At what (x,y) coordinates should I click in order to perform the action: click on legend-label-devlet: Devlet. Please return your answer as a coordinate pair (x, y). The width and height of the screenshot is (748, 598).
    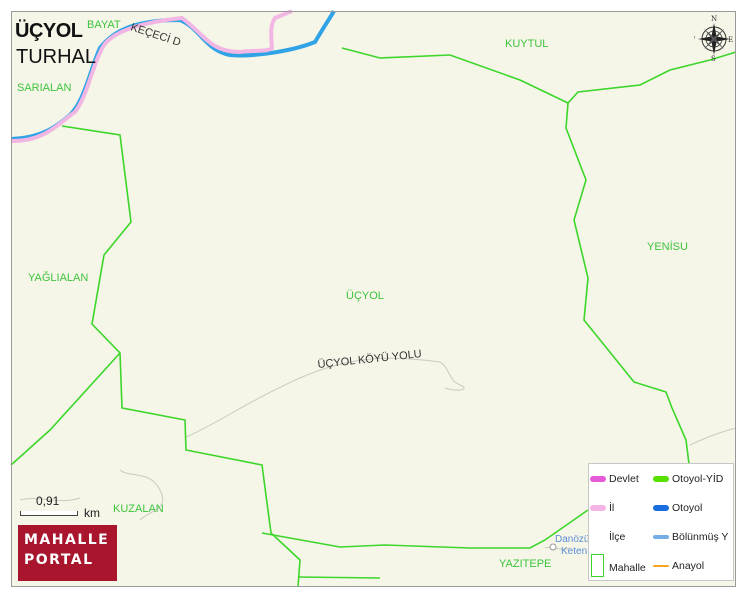
    Looking at the image, I should click on (624, 479).